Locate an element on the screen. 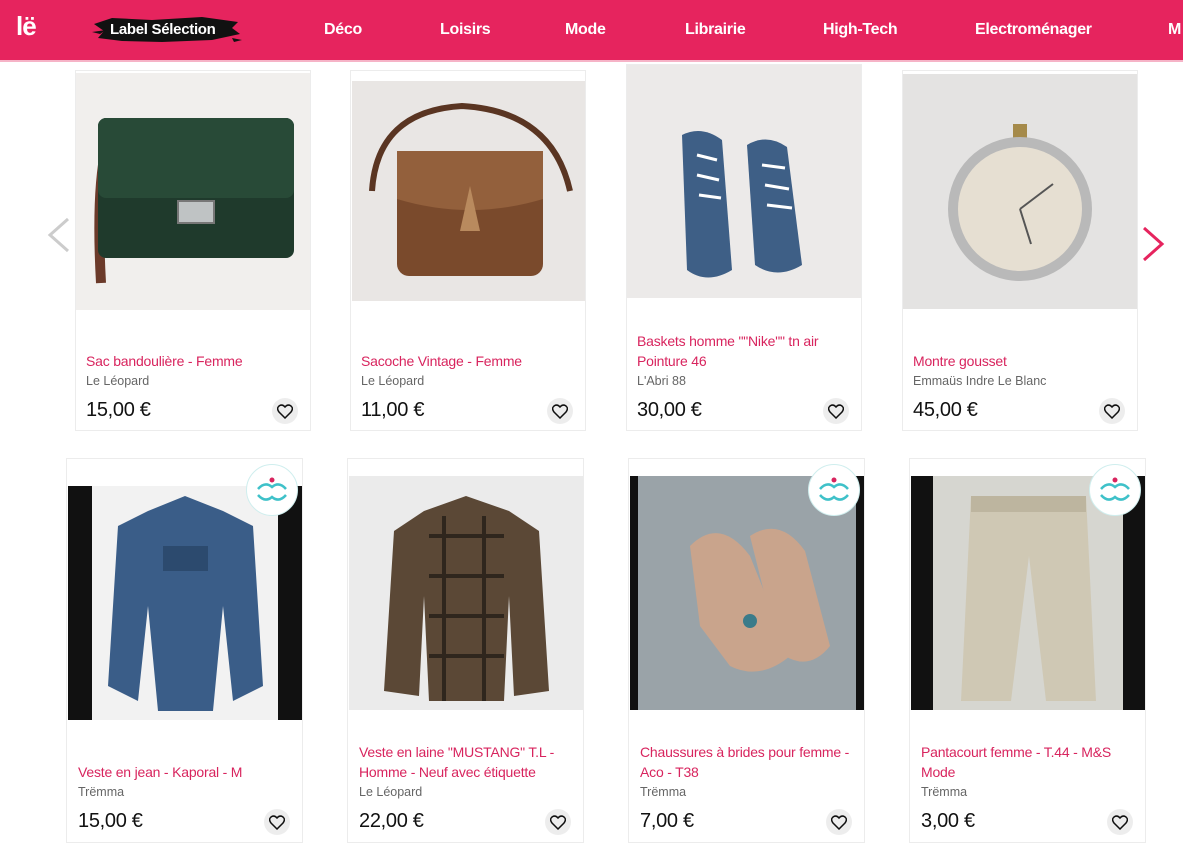 The image size is (1183, 849). site-logo: lë is located at coordinates (26, 26).